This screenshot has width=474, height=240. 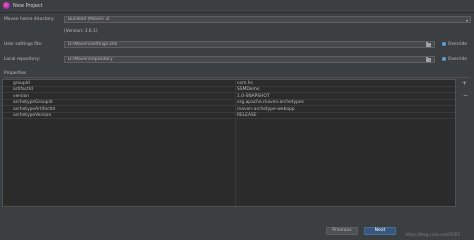 What do you see at coordinates (34, 109) in the screenshot?
I see `property-key: archetypeArtifactId` at bounding box center [34, 109].